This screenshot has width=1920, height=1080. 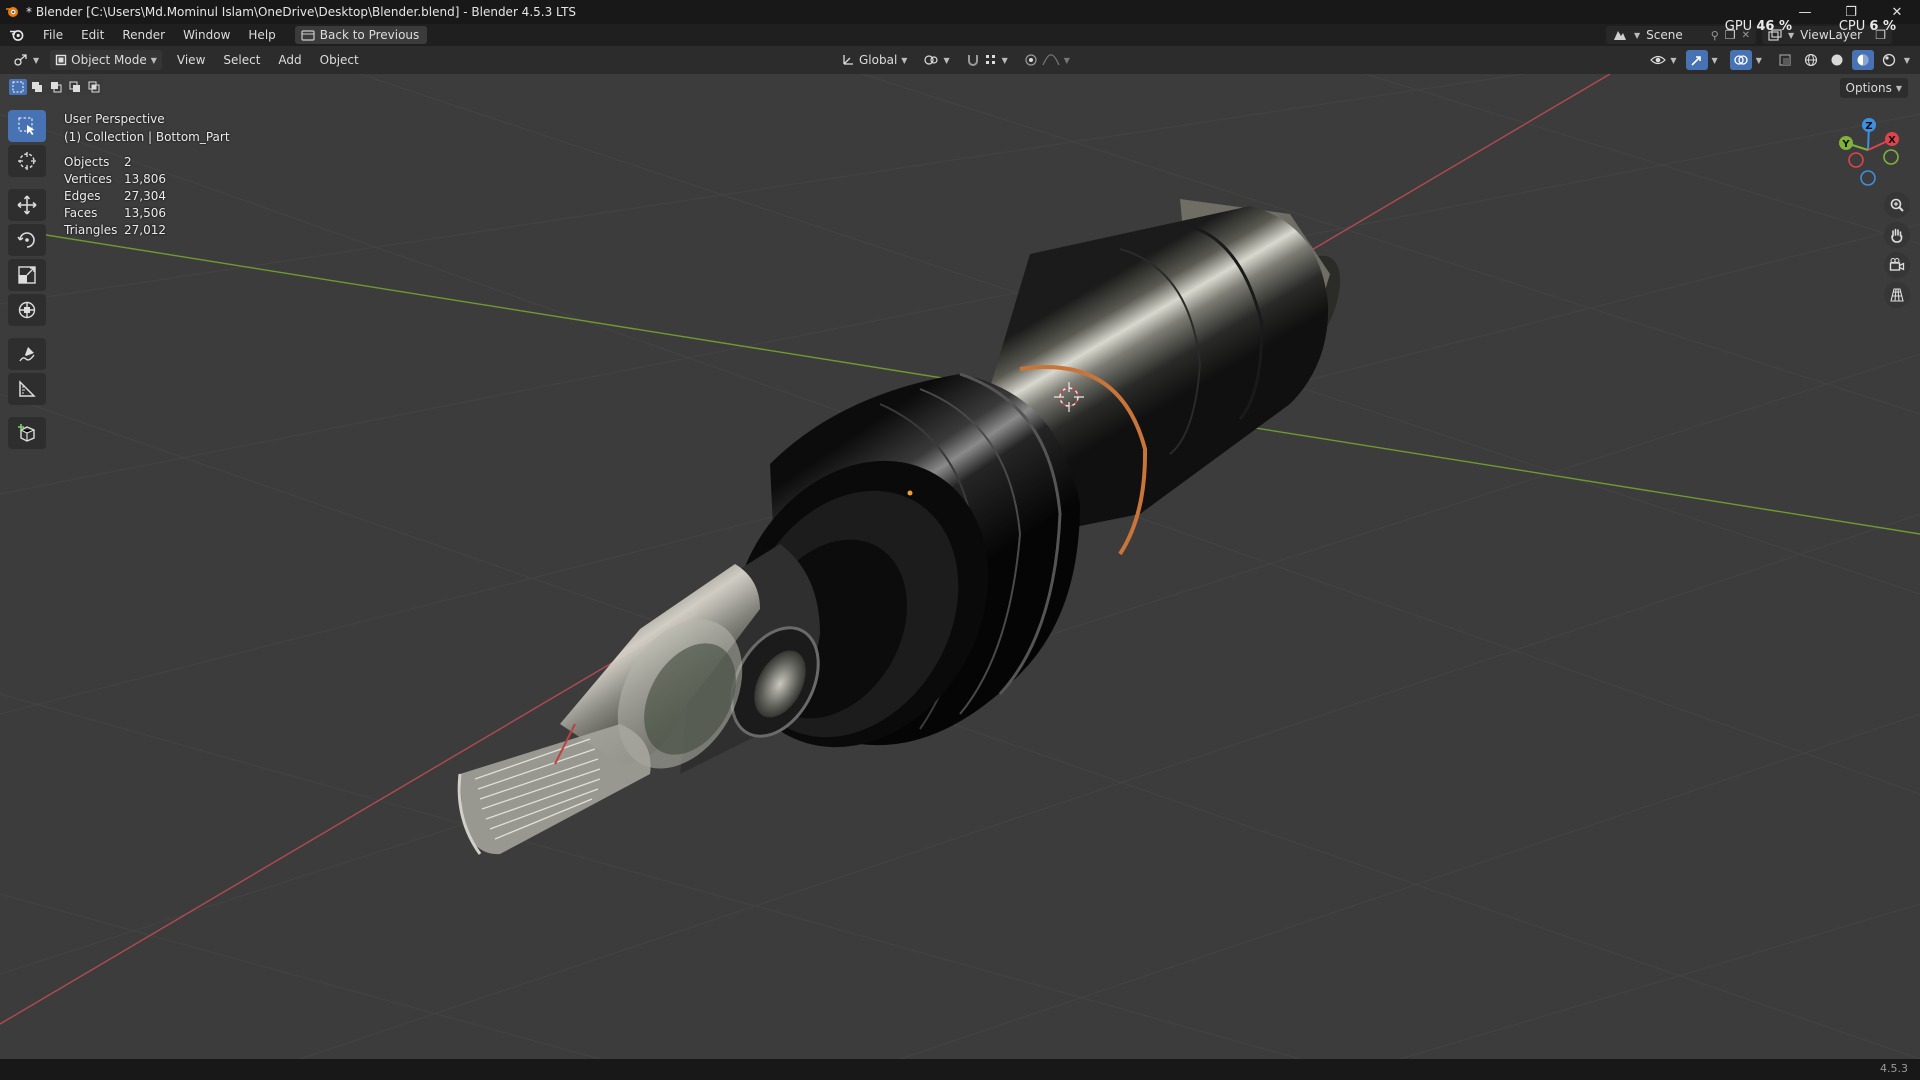 What do you see at coordinates (241, 60) in the screenshot?
I see `header-menu-select: Select` at bounding box center [241, 60].